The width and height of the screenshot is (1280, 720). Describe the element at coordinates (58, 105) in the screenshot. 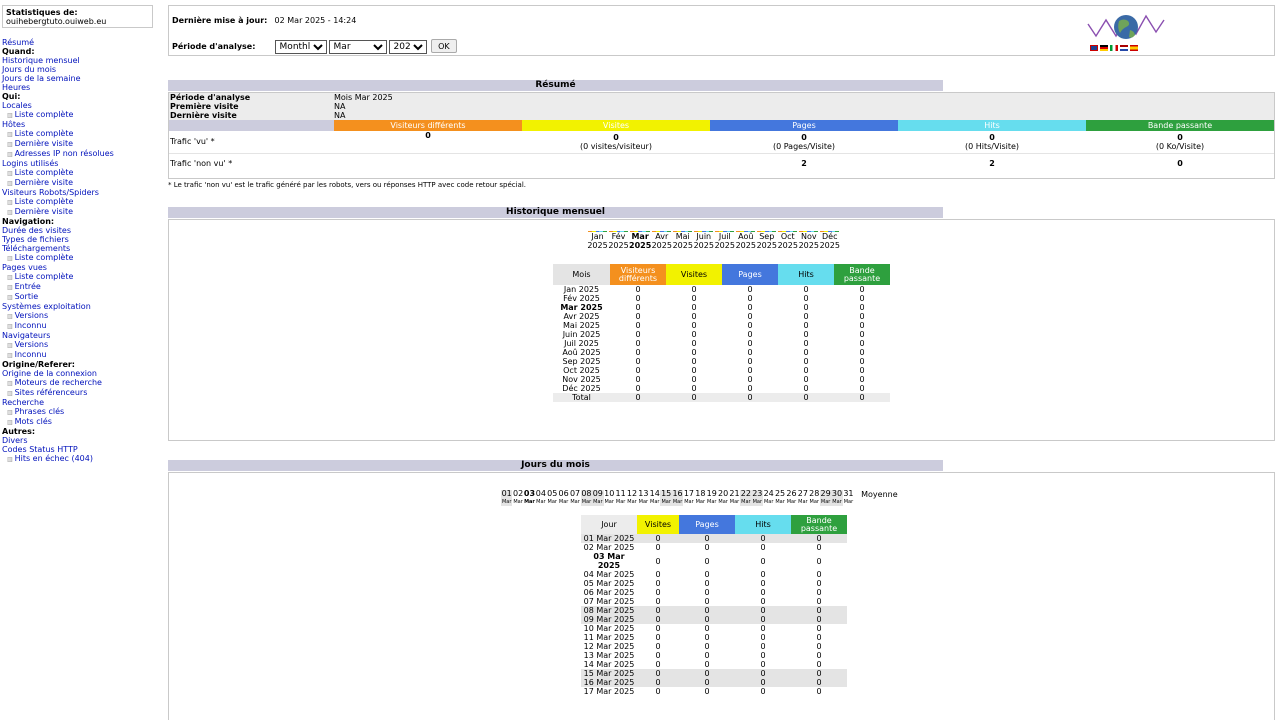

I see `nav-link-locales: Locales` at that location.